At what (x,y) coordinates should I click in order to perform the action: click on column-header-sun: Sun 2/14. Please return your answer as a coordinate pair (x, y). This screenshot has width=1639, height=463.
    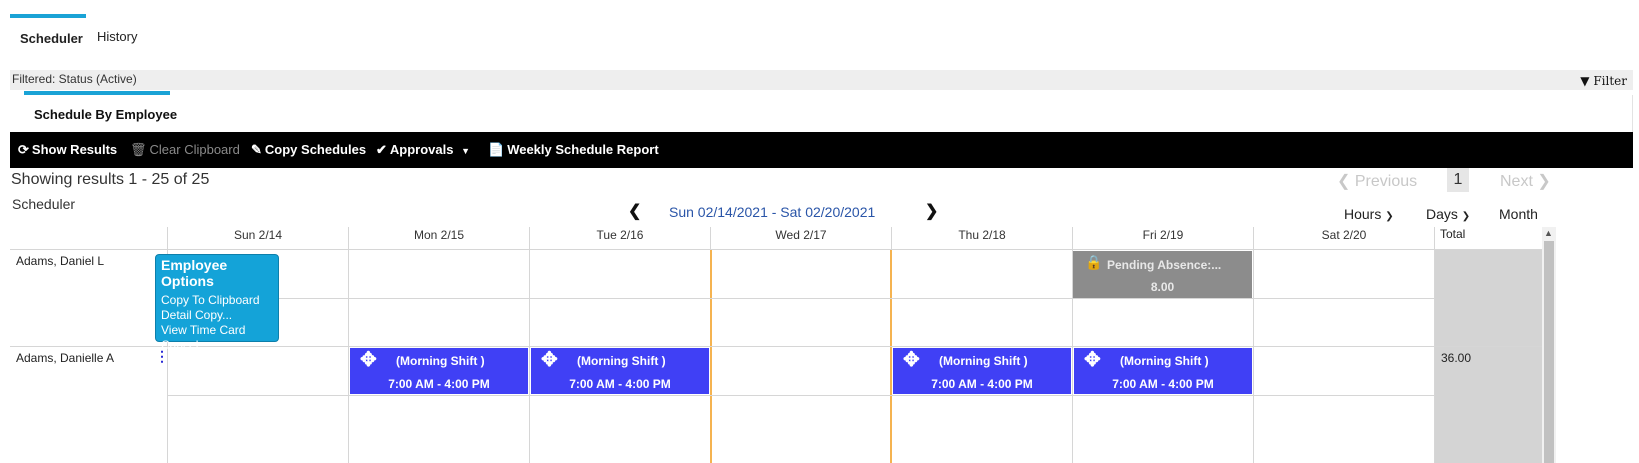
    Looking at the image, I should click on (258, 235).